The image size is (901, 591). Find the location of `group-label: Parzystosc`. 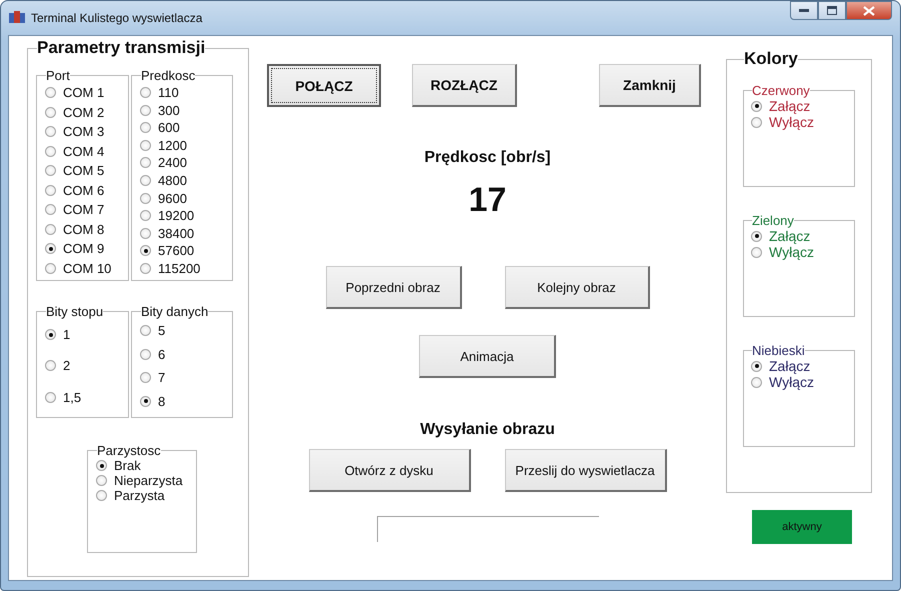

group-label: Parzystosc is located at coordinates (129, 450).